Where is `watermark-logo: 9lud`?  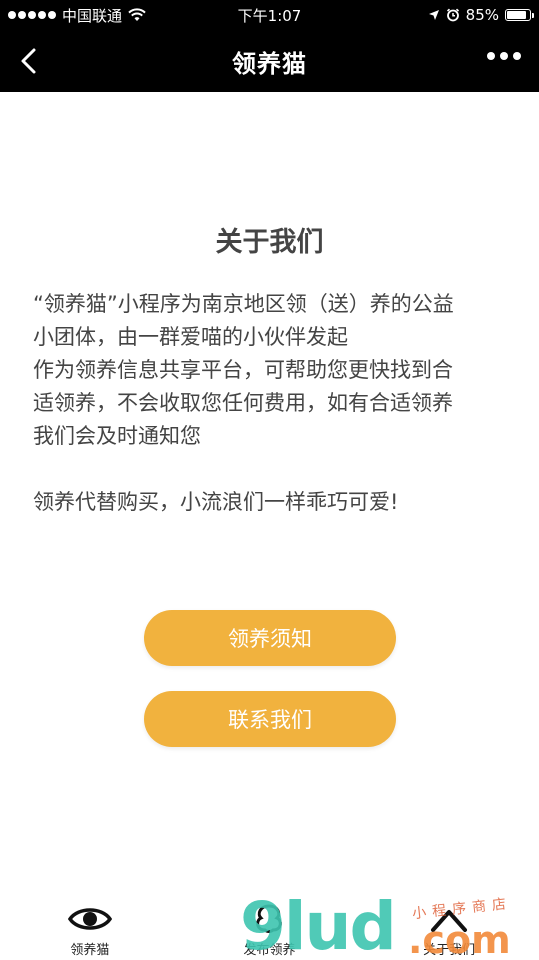 watermark-logo: 9lud is located at coordinates (318, 924).